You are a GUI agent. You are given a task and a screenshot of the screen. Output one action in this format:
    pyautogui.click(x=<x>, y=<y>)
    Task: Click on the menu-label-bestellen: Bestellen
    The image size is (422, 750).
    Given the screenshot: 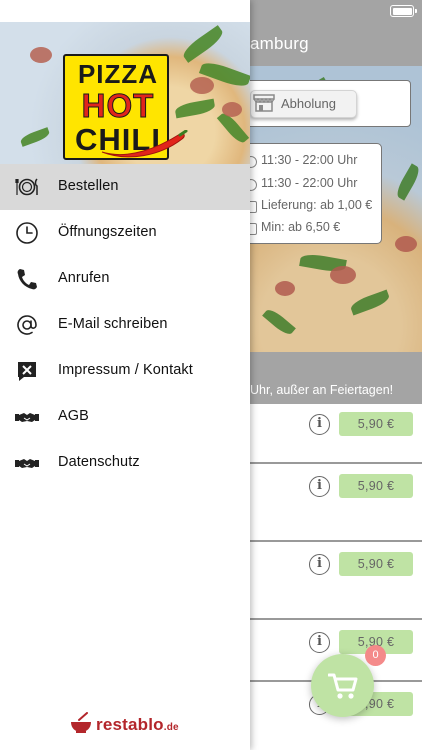 What is the action you would take?
    pyautogui.click(x=88, y=186)
    